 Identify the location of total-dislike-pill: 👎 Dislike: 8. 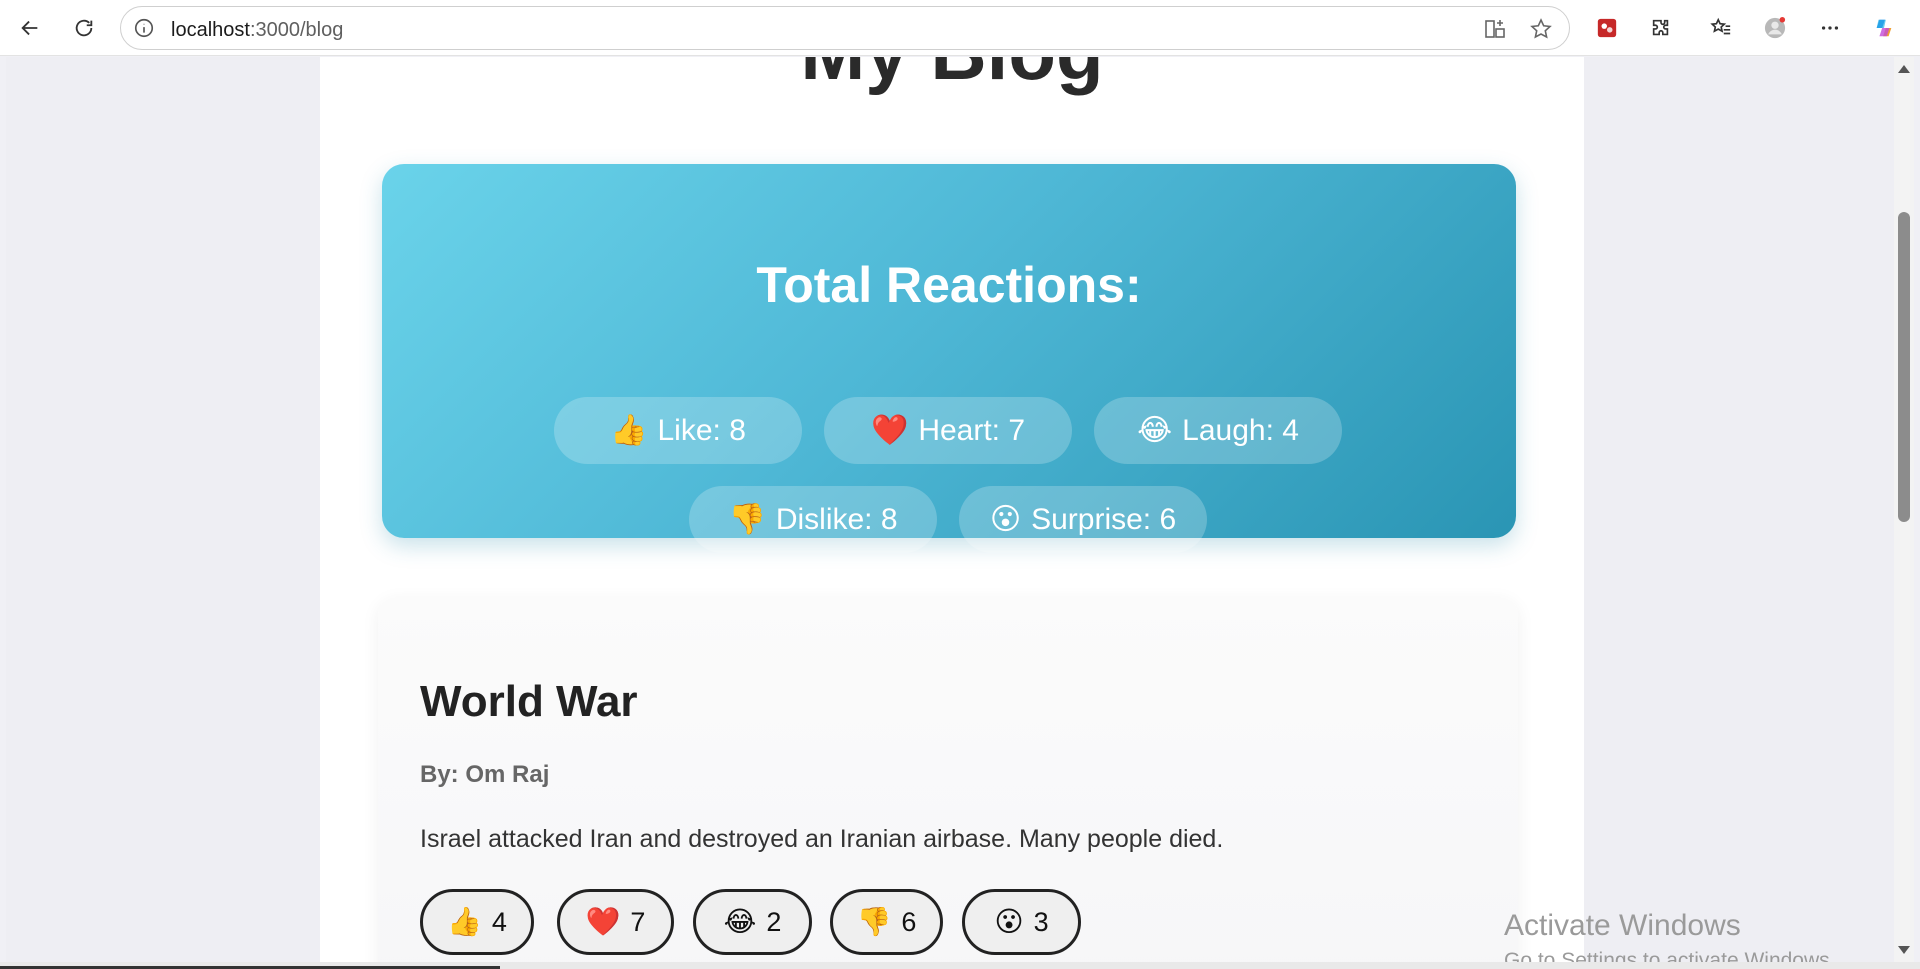
(813, 519).